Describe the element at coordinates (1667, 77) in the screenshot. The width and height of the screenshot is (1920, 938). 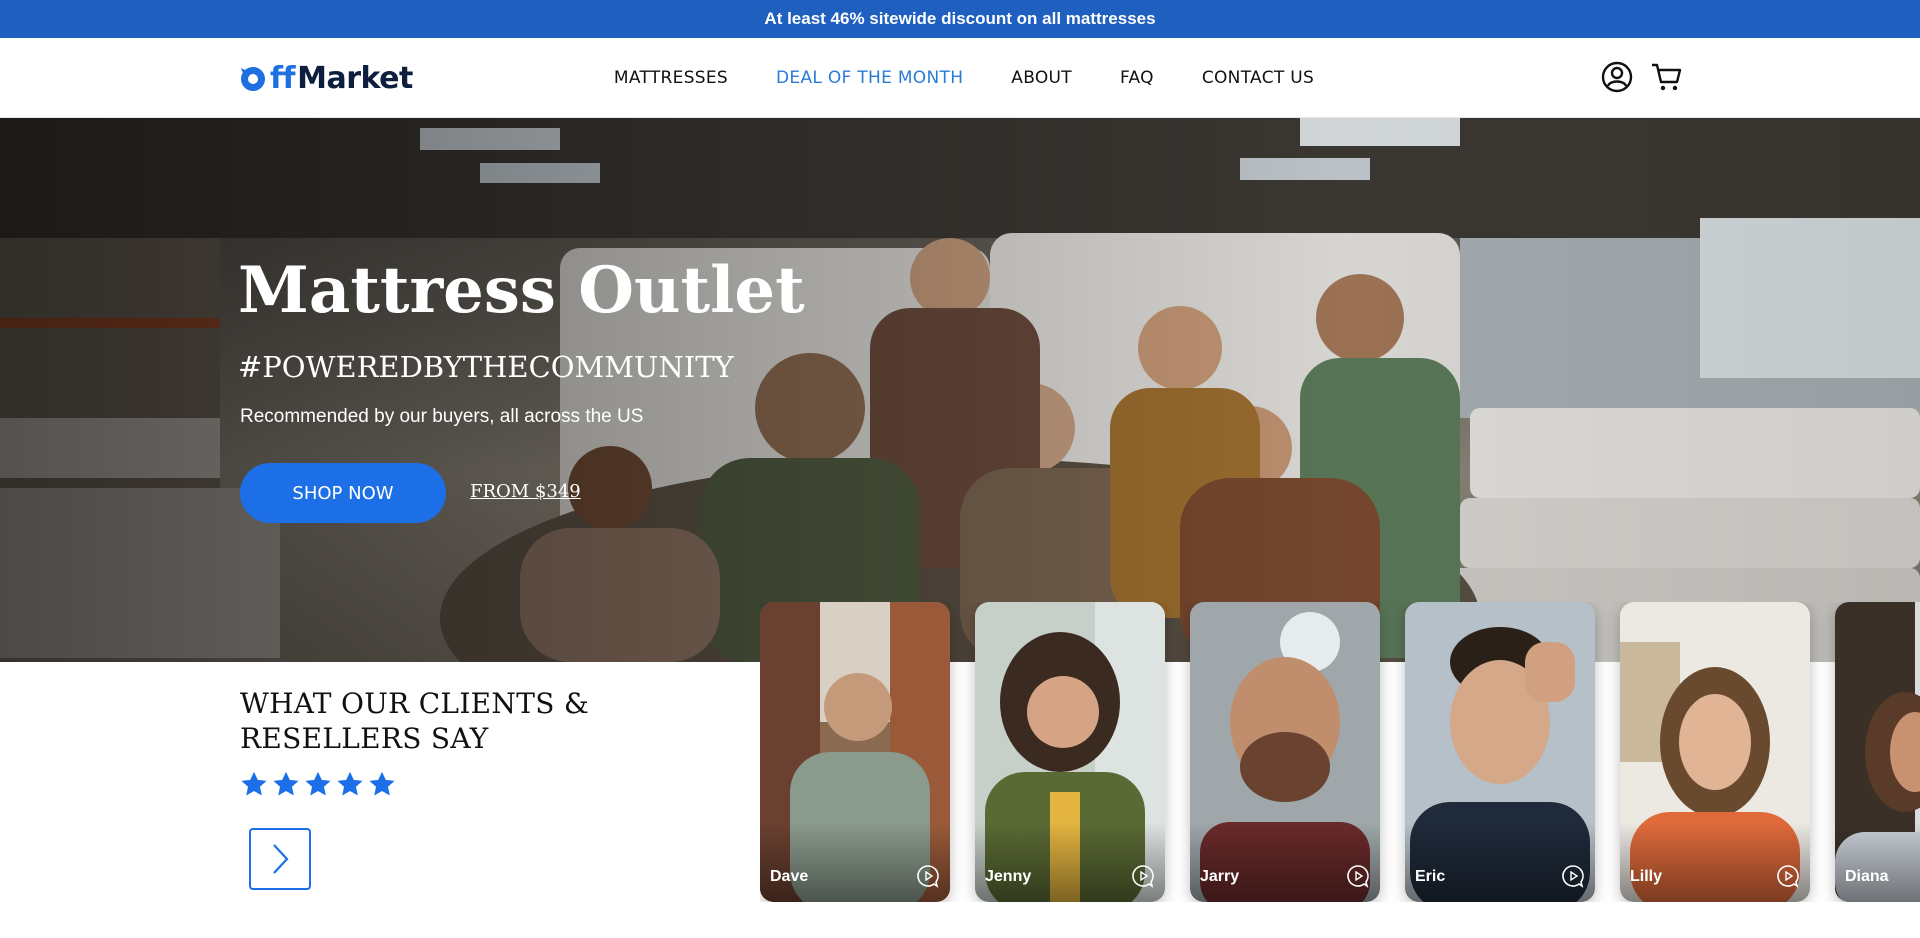
I see `cart-icon` at that location.